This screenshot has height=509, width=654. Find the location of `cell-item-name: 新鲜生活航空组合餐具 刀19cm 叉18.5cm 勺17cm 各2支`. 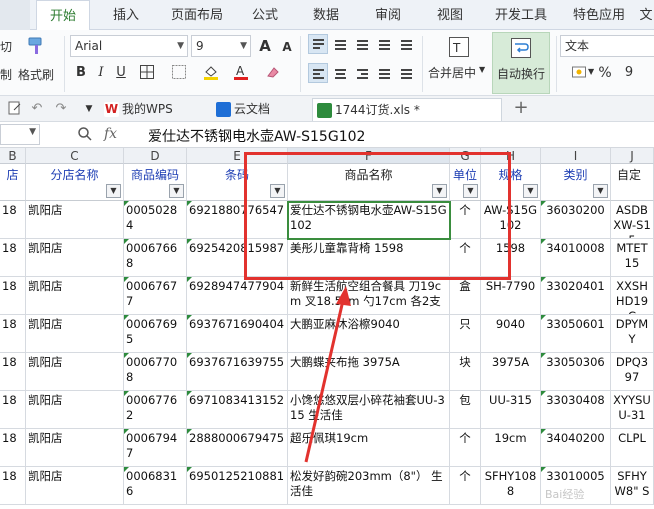

cell-item-name: 新鲜生活航空组合餐具 刀19cm 叉18.5cm 勺17cm 各2支 is located at coordinates (369, 296).